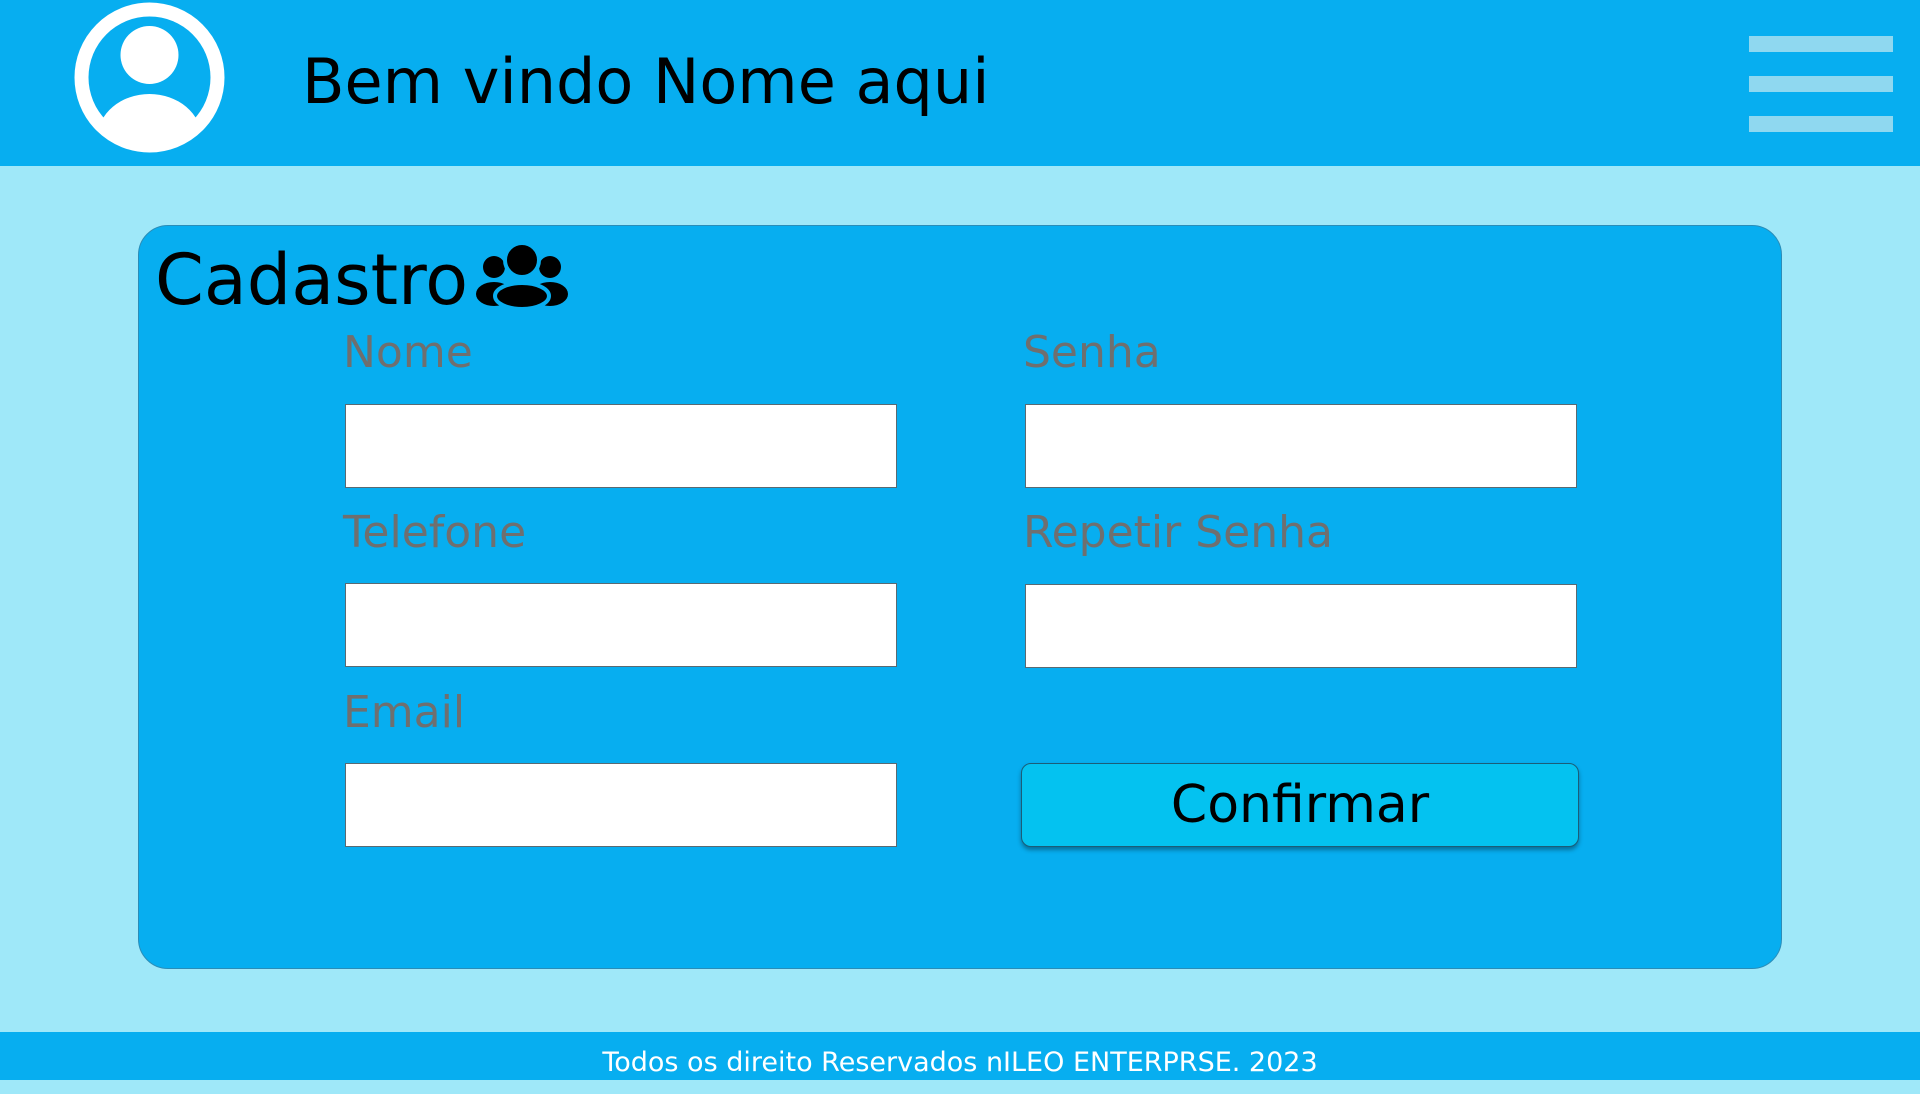 The image size is (1920, 1094). What do you see at coordinates (1301, 626) in the screenshot?
I see `repetir-senha-input` at bounding box center [1301, 626].